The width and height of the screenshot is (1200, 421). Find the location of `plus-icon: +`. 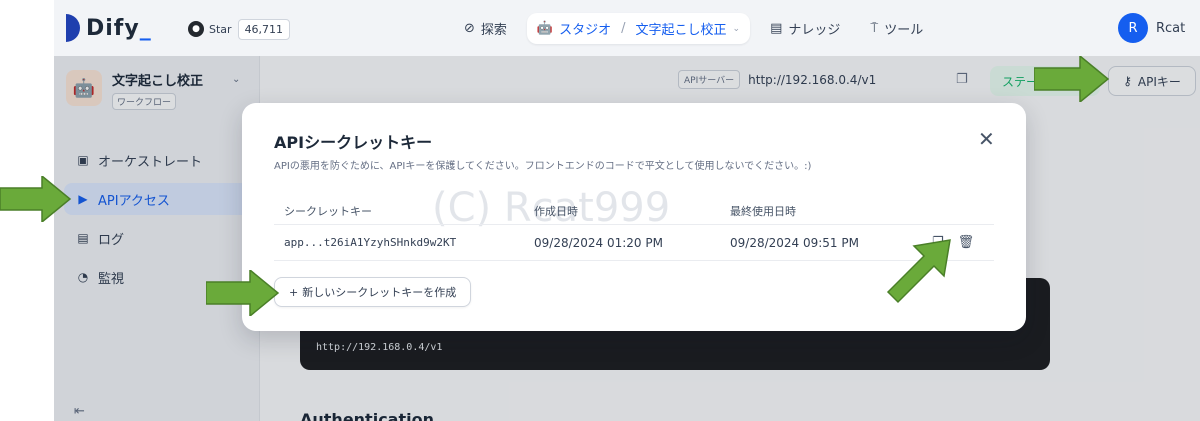

plus-icon: + is located at coordinates (294, 292).